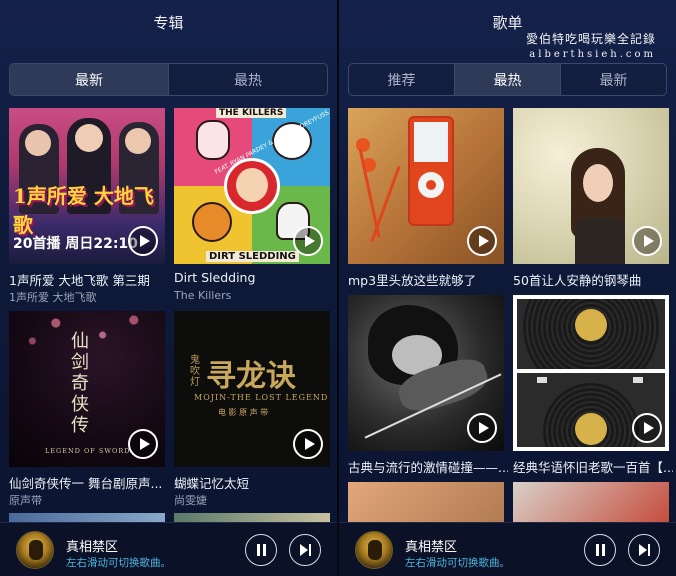  What do you see at coordinates (79, 280) in the screenshot?
I see `album-title: 1声所爱 大地飞歌 第三期` at bounding box center [79, 280].